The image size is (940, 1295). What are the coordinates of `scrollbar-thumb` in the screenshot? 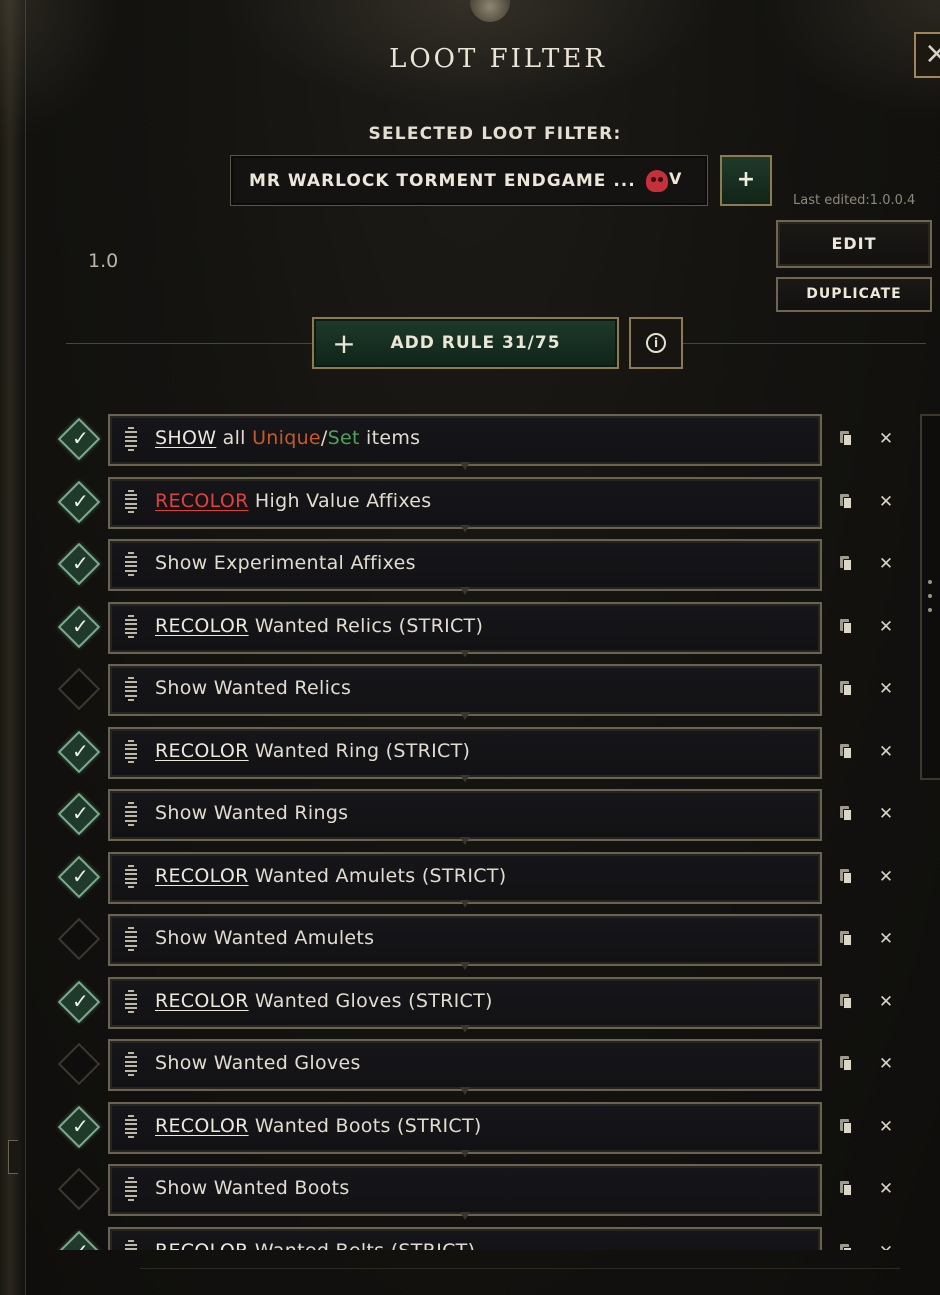 It's located at (930, 596).